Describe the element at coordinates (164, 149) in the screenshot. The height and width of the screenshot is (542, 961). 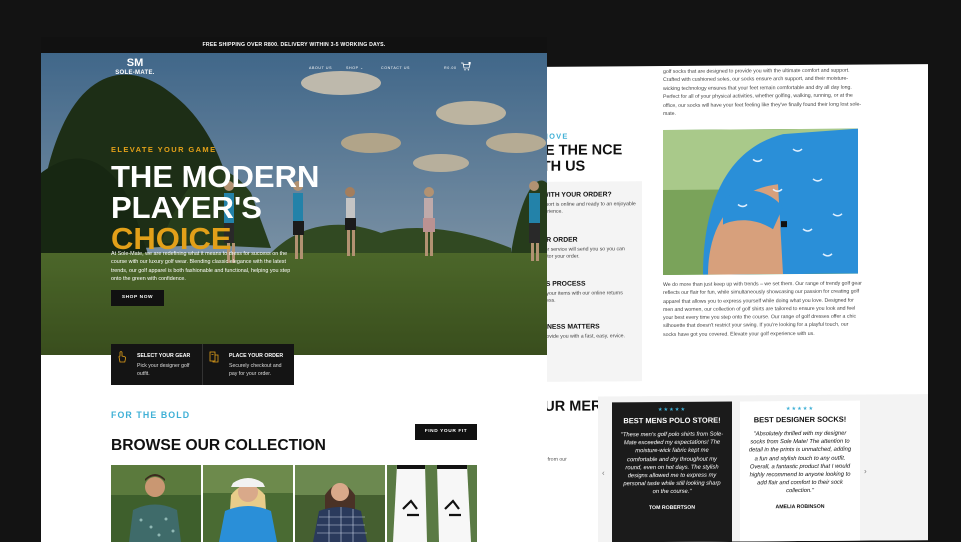
I see `hero-eyebrow: ELEVATE YOUR GAME` at that location.